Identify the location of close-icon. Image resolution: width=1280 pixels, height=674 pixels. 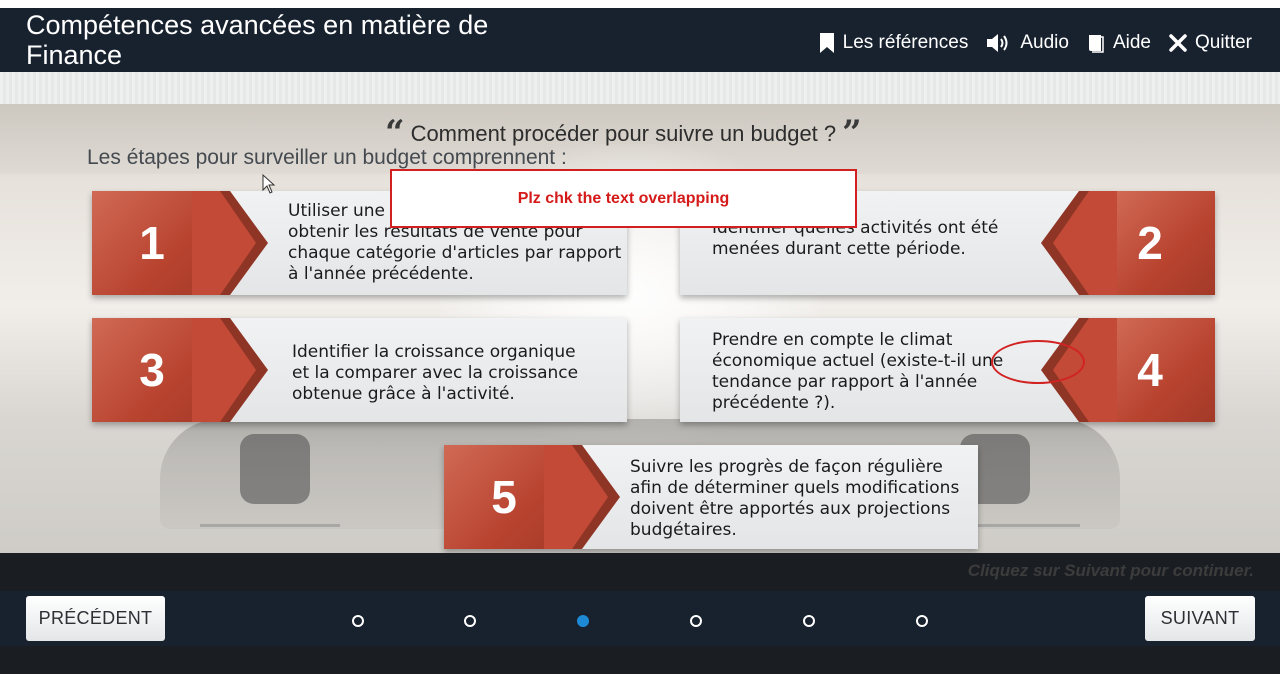
(1178, 43).